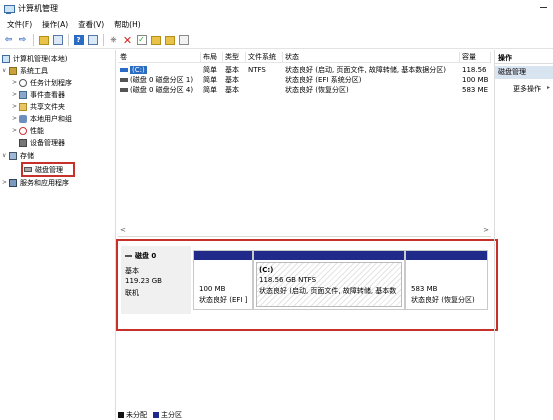 The image size is (553, 420). What do you see at coordinates (264, 80) in the screenshot?
I see `volume-filesystem` at bounding box center [264, 80].